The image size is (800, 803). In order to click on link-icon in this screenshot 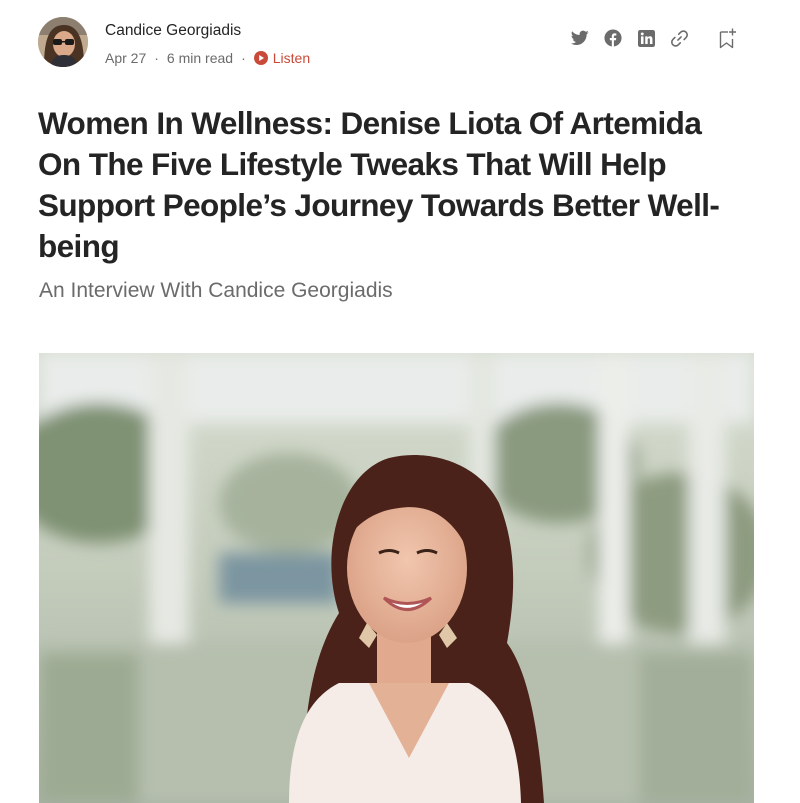, I will do `click(679, 38)`.